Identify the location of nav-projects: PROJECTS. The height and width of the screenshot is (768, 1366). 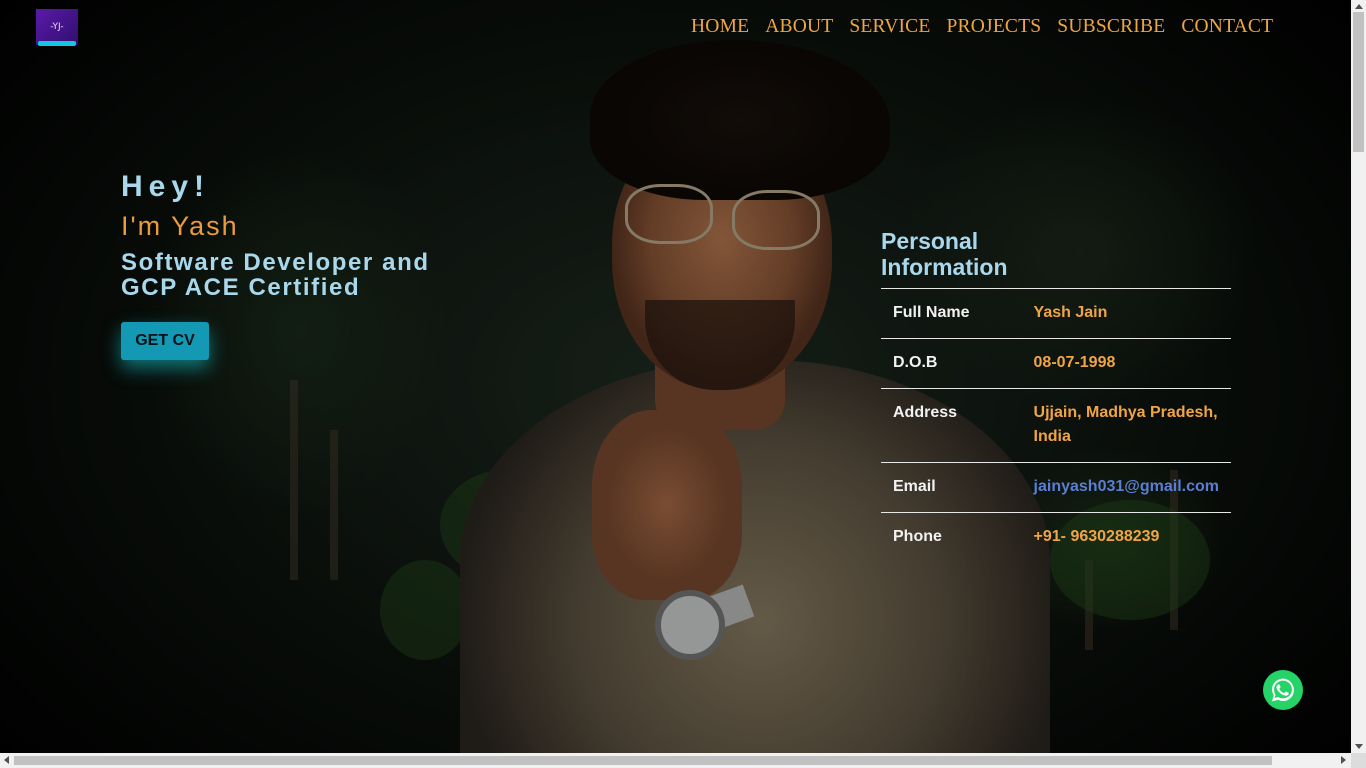
(994, 27).